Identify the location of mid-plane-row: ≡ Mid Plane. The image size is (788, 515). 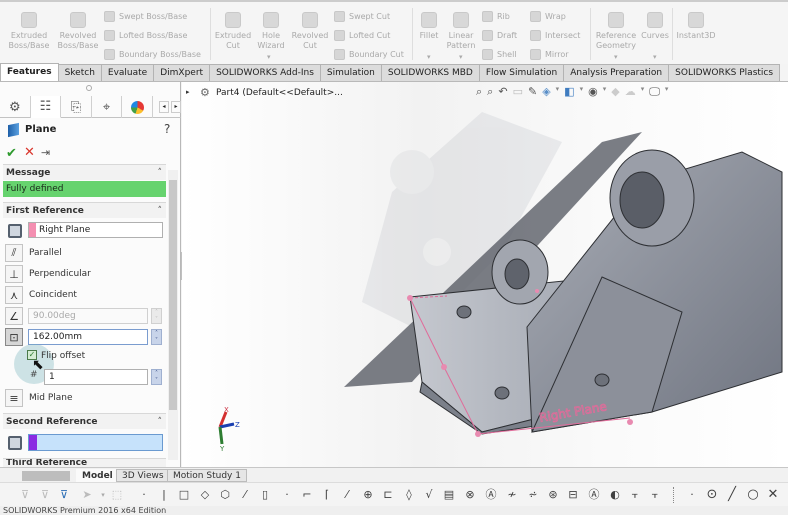
(39, 398).